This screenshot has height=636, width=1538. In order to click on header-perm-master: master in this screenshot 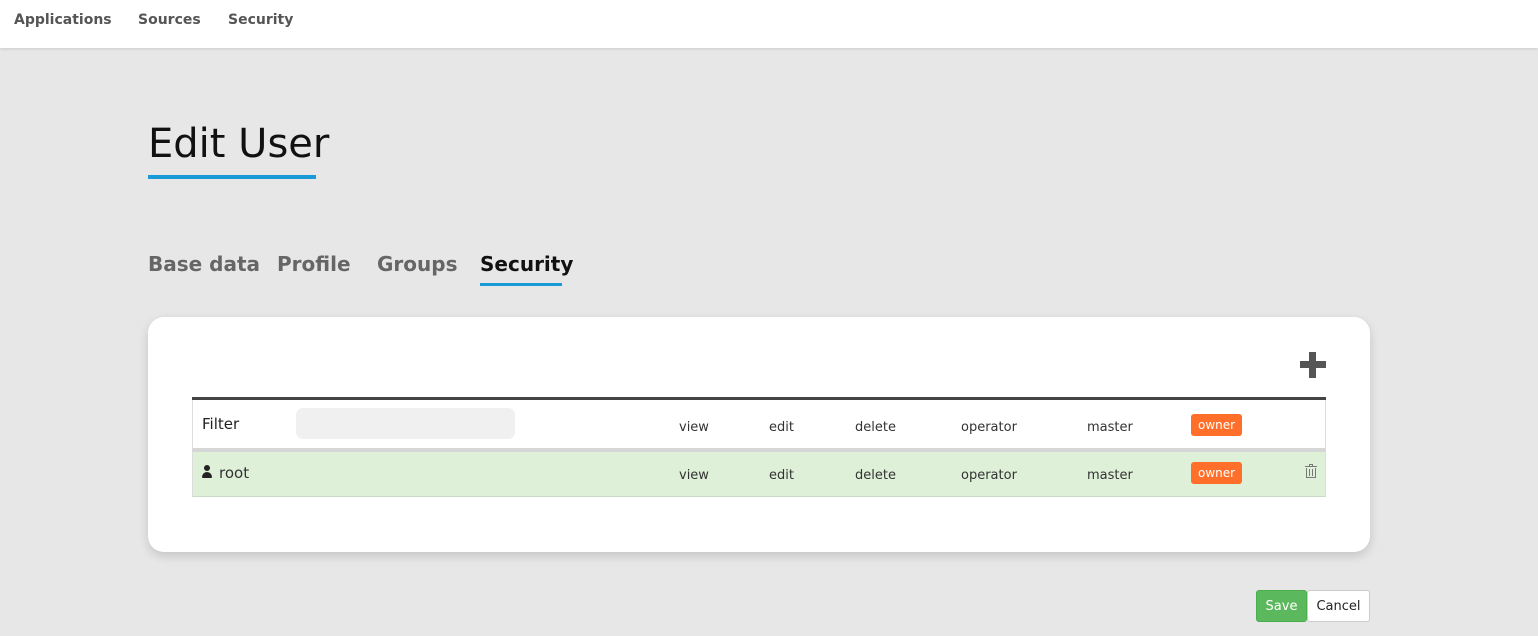, I will do `click(1110, 427)`.